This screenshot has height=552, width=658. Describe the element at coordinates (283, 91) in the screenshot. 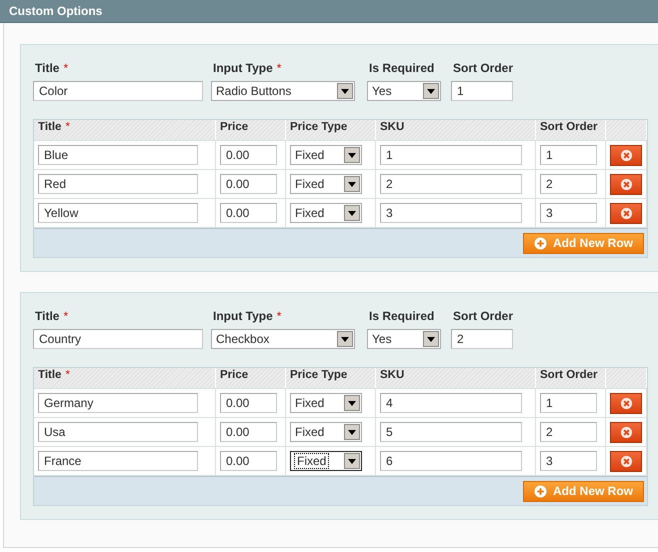

I see `select-dropdown: Radio Buttons` at that location.